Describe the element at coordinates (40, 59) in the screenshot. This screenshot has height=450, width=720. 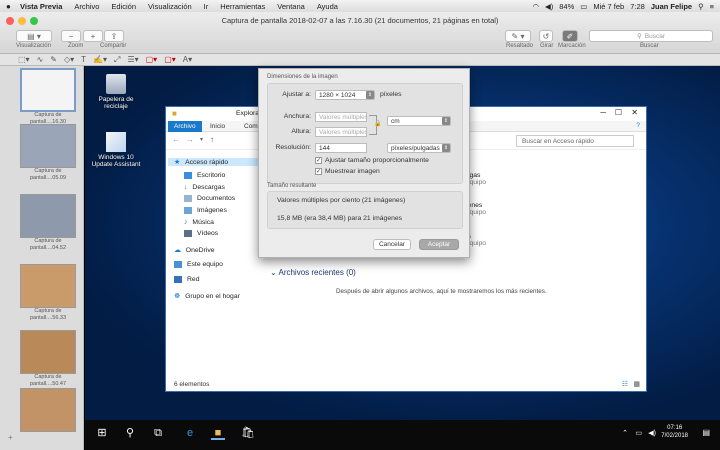
I see `sketch-tool-icon: ∿` at that location.